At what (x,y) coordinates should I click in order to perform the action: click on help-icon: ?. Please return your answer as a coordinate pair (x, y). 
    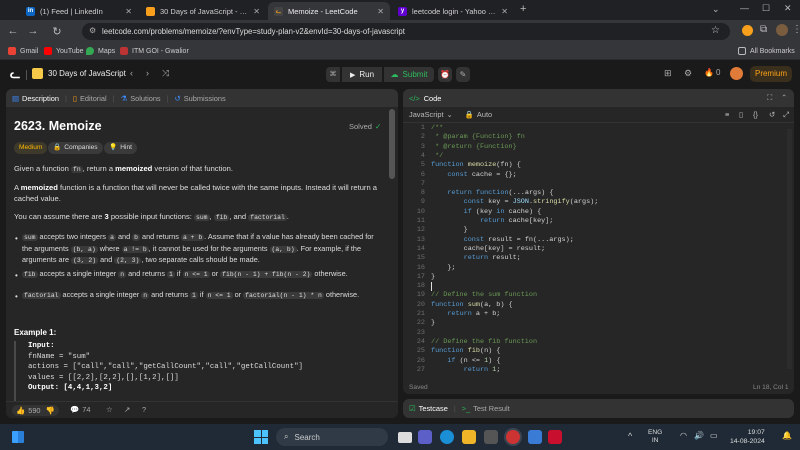
    Looking at the image, I should click on (144, 409).